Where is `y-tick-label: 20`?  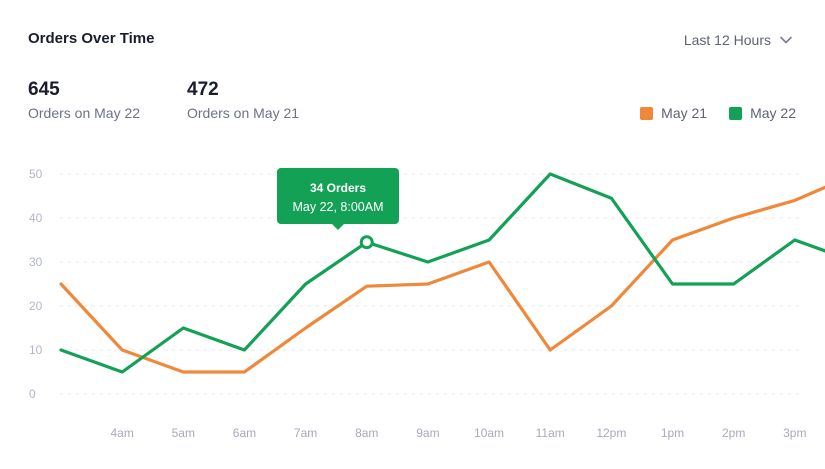
y-tick-label: 20 is located at coordinates (36, 306).